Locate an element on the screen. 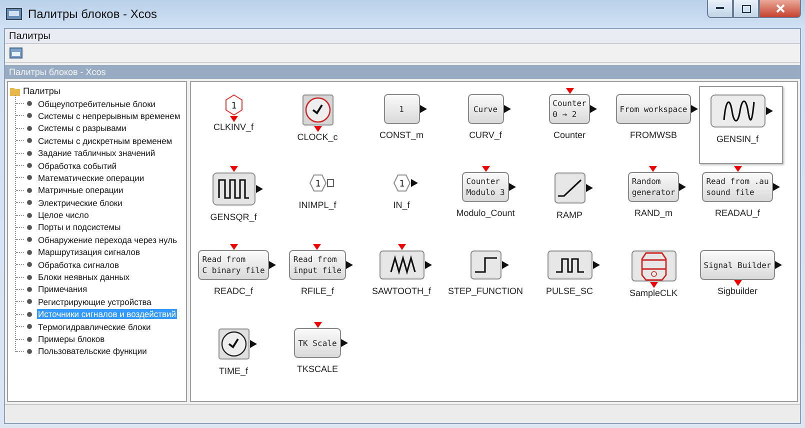 This screenshot has width=805, height=428. palette-block: RAMP is located at coordinates (573, 203).